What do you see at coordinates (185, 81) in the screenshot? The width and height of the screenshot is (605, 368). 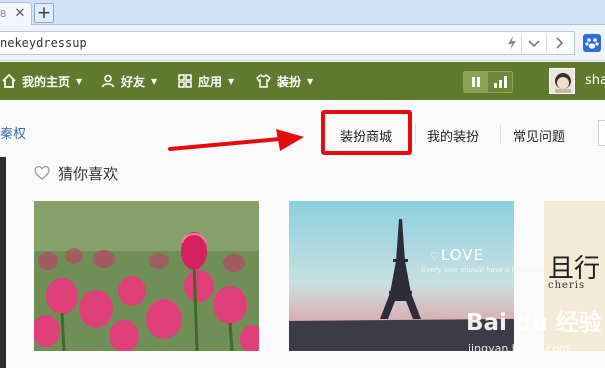 I see `grid-icon` at bounding box center [185, 81].